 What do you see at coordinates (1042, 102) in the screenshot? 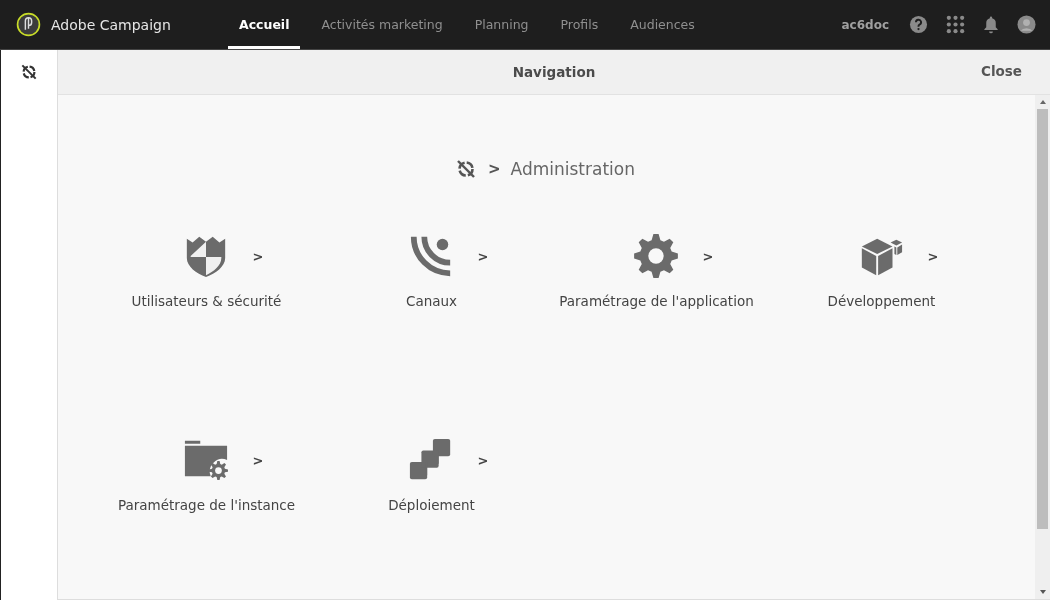
I see `scroll-up-icon` at bounding box center [1042, 102].